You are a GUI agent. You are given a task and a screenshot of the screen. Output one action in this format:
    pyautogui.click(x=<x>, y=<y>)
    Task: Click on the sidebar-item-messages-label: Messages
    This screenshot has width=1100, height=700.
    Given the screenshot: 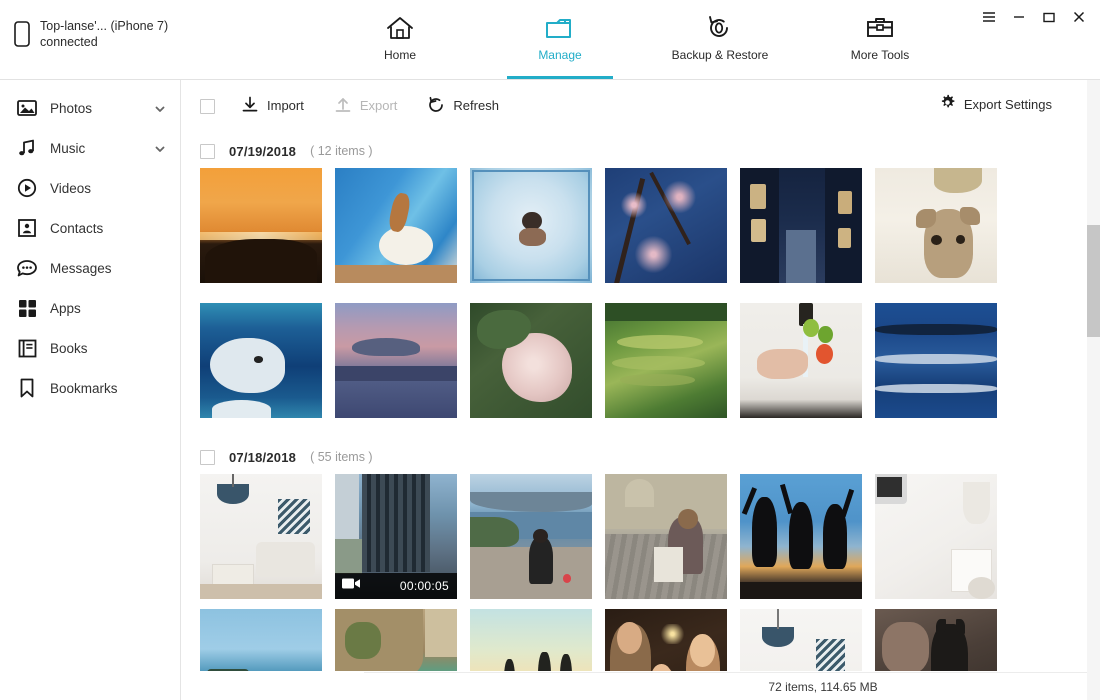 What is the action you would take?
    pyautogui.click(x=81, y=268)
    